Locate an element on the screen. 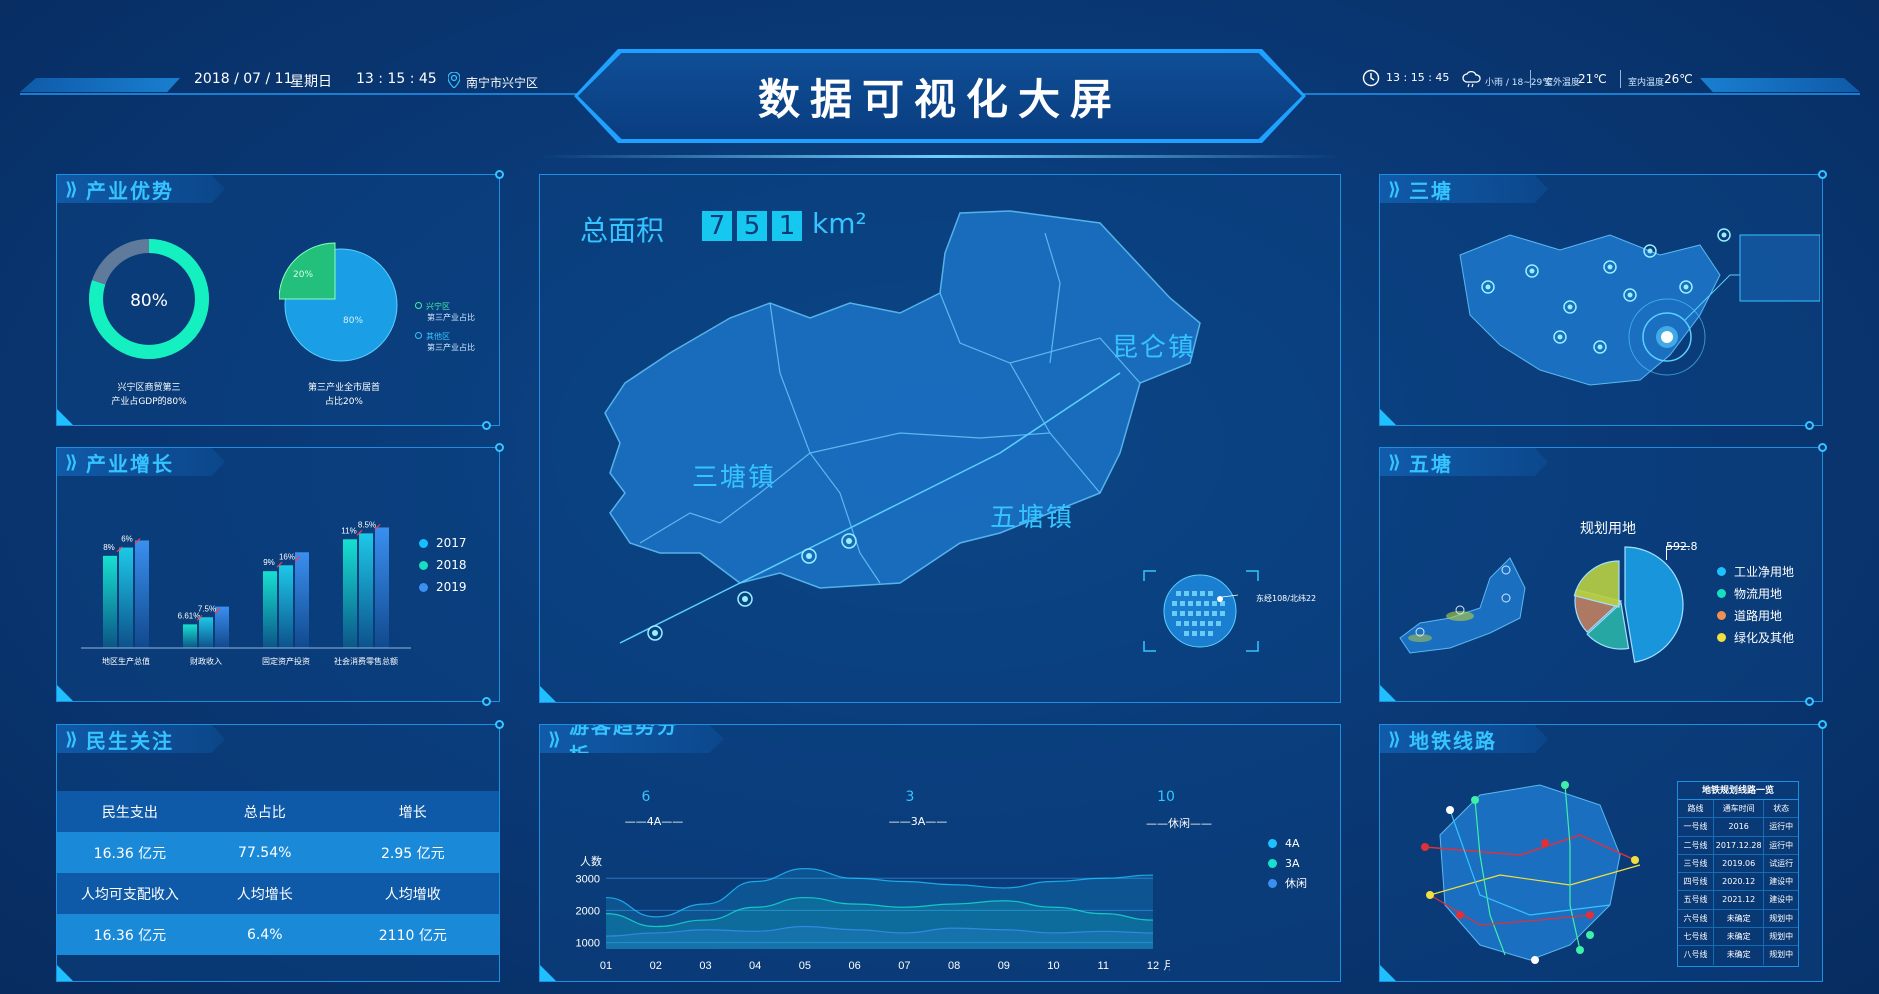 Image resolution: width=1879 pixels, height=994 pixels. table-row: 一号线 2016 运行中 is located at coordinates (1738, 827).